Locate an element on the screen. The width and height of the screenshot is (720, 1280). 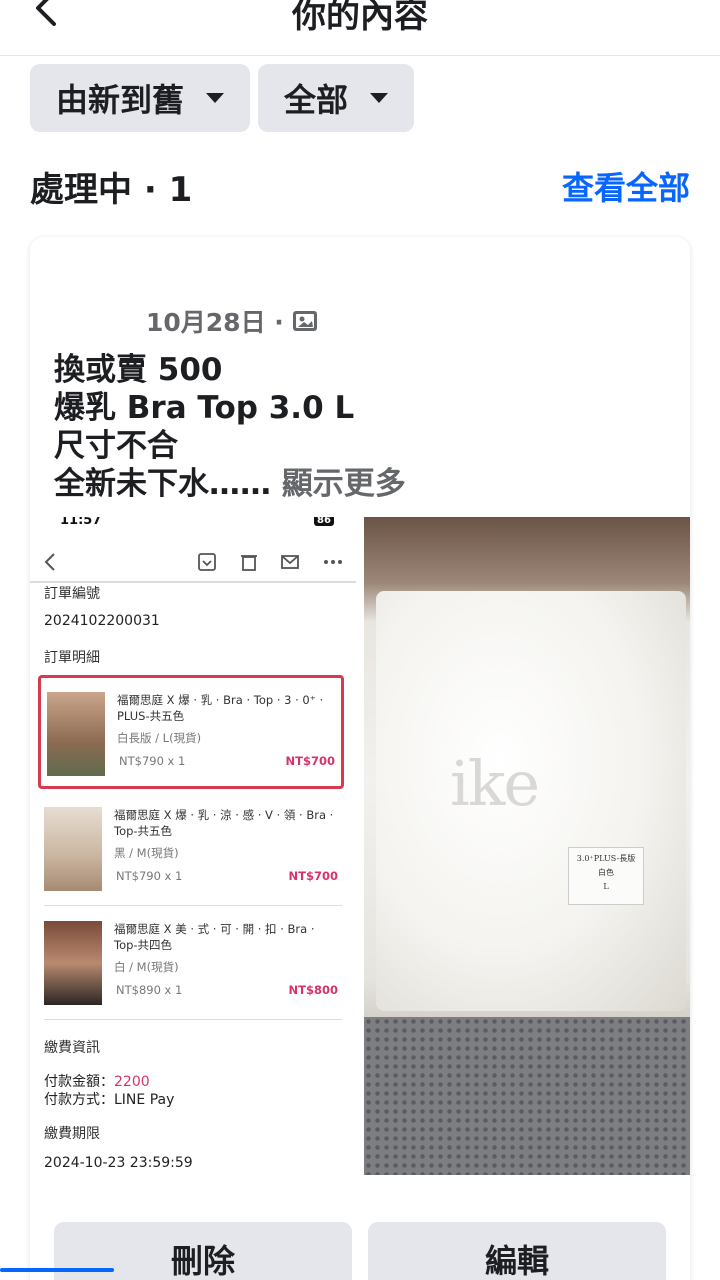
sort-filter-button: 由新到舊 is located at coordinates (140, 98).